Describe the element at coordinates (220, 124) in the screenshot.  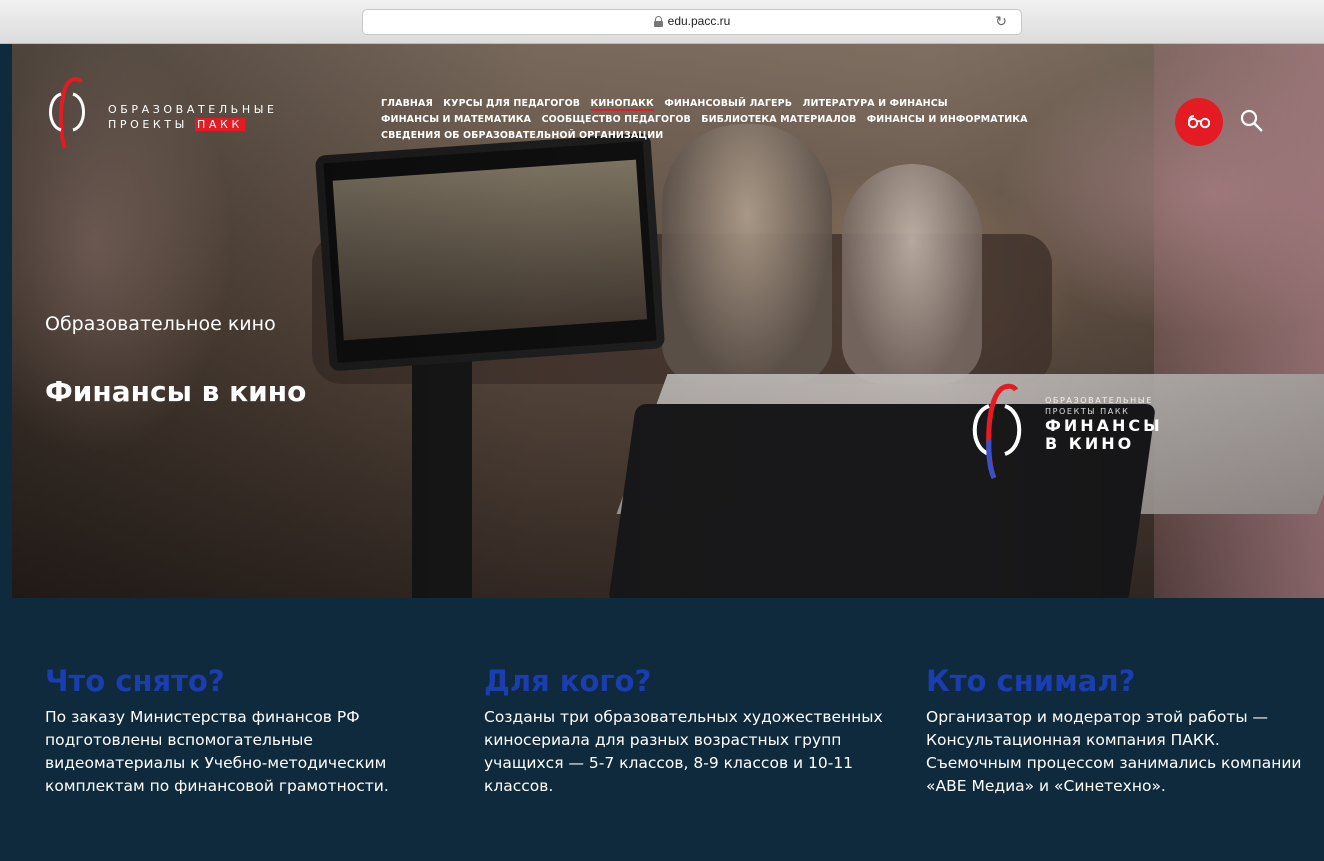
I see `logo-highlight: ПАКК` at that location.